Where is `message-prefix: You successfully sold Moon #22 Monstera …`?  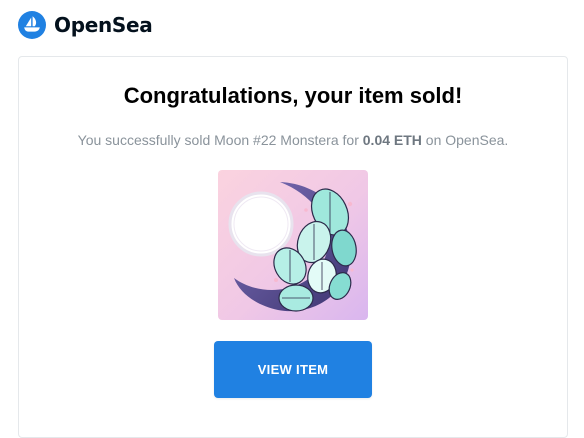 message-prefix: You successfully sold Moon #22 Monstera … is located at coordinates (220, 140).